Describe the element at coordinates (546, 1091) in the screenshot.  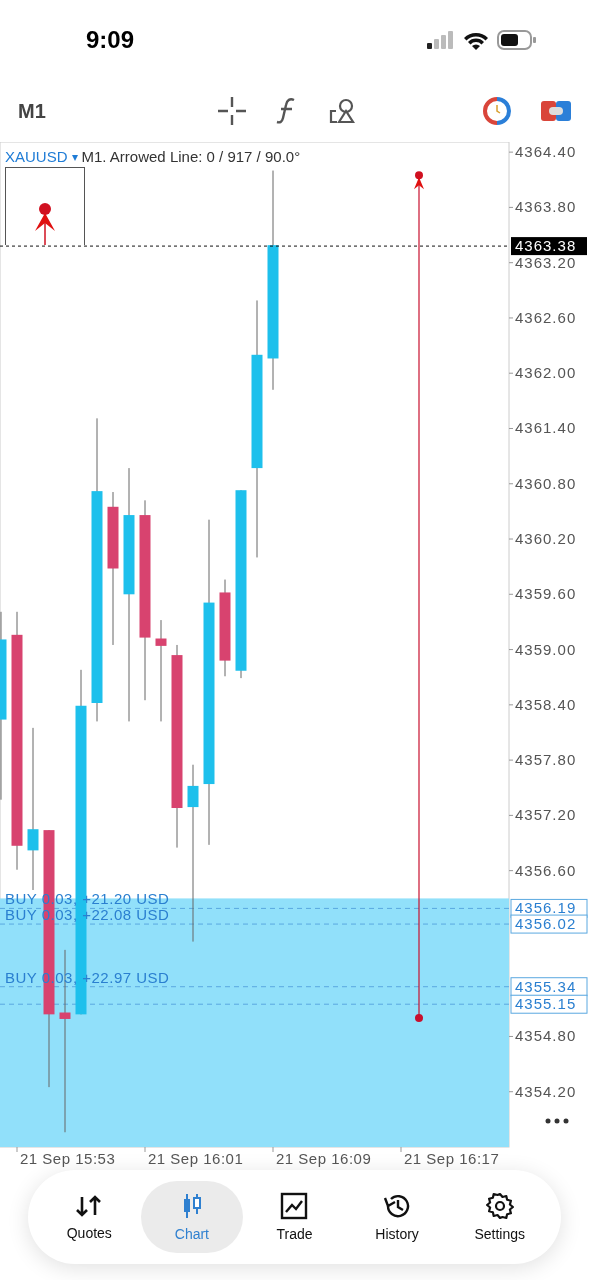
I see `axis-label: 4354.20` at that location.